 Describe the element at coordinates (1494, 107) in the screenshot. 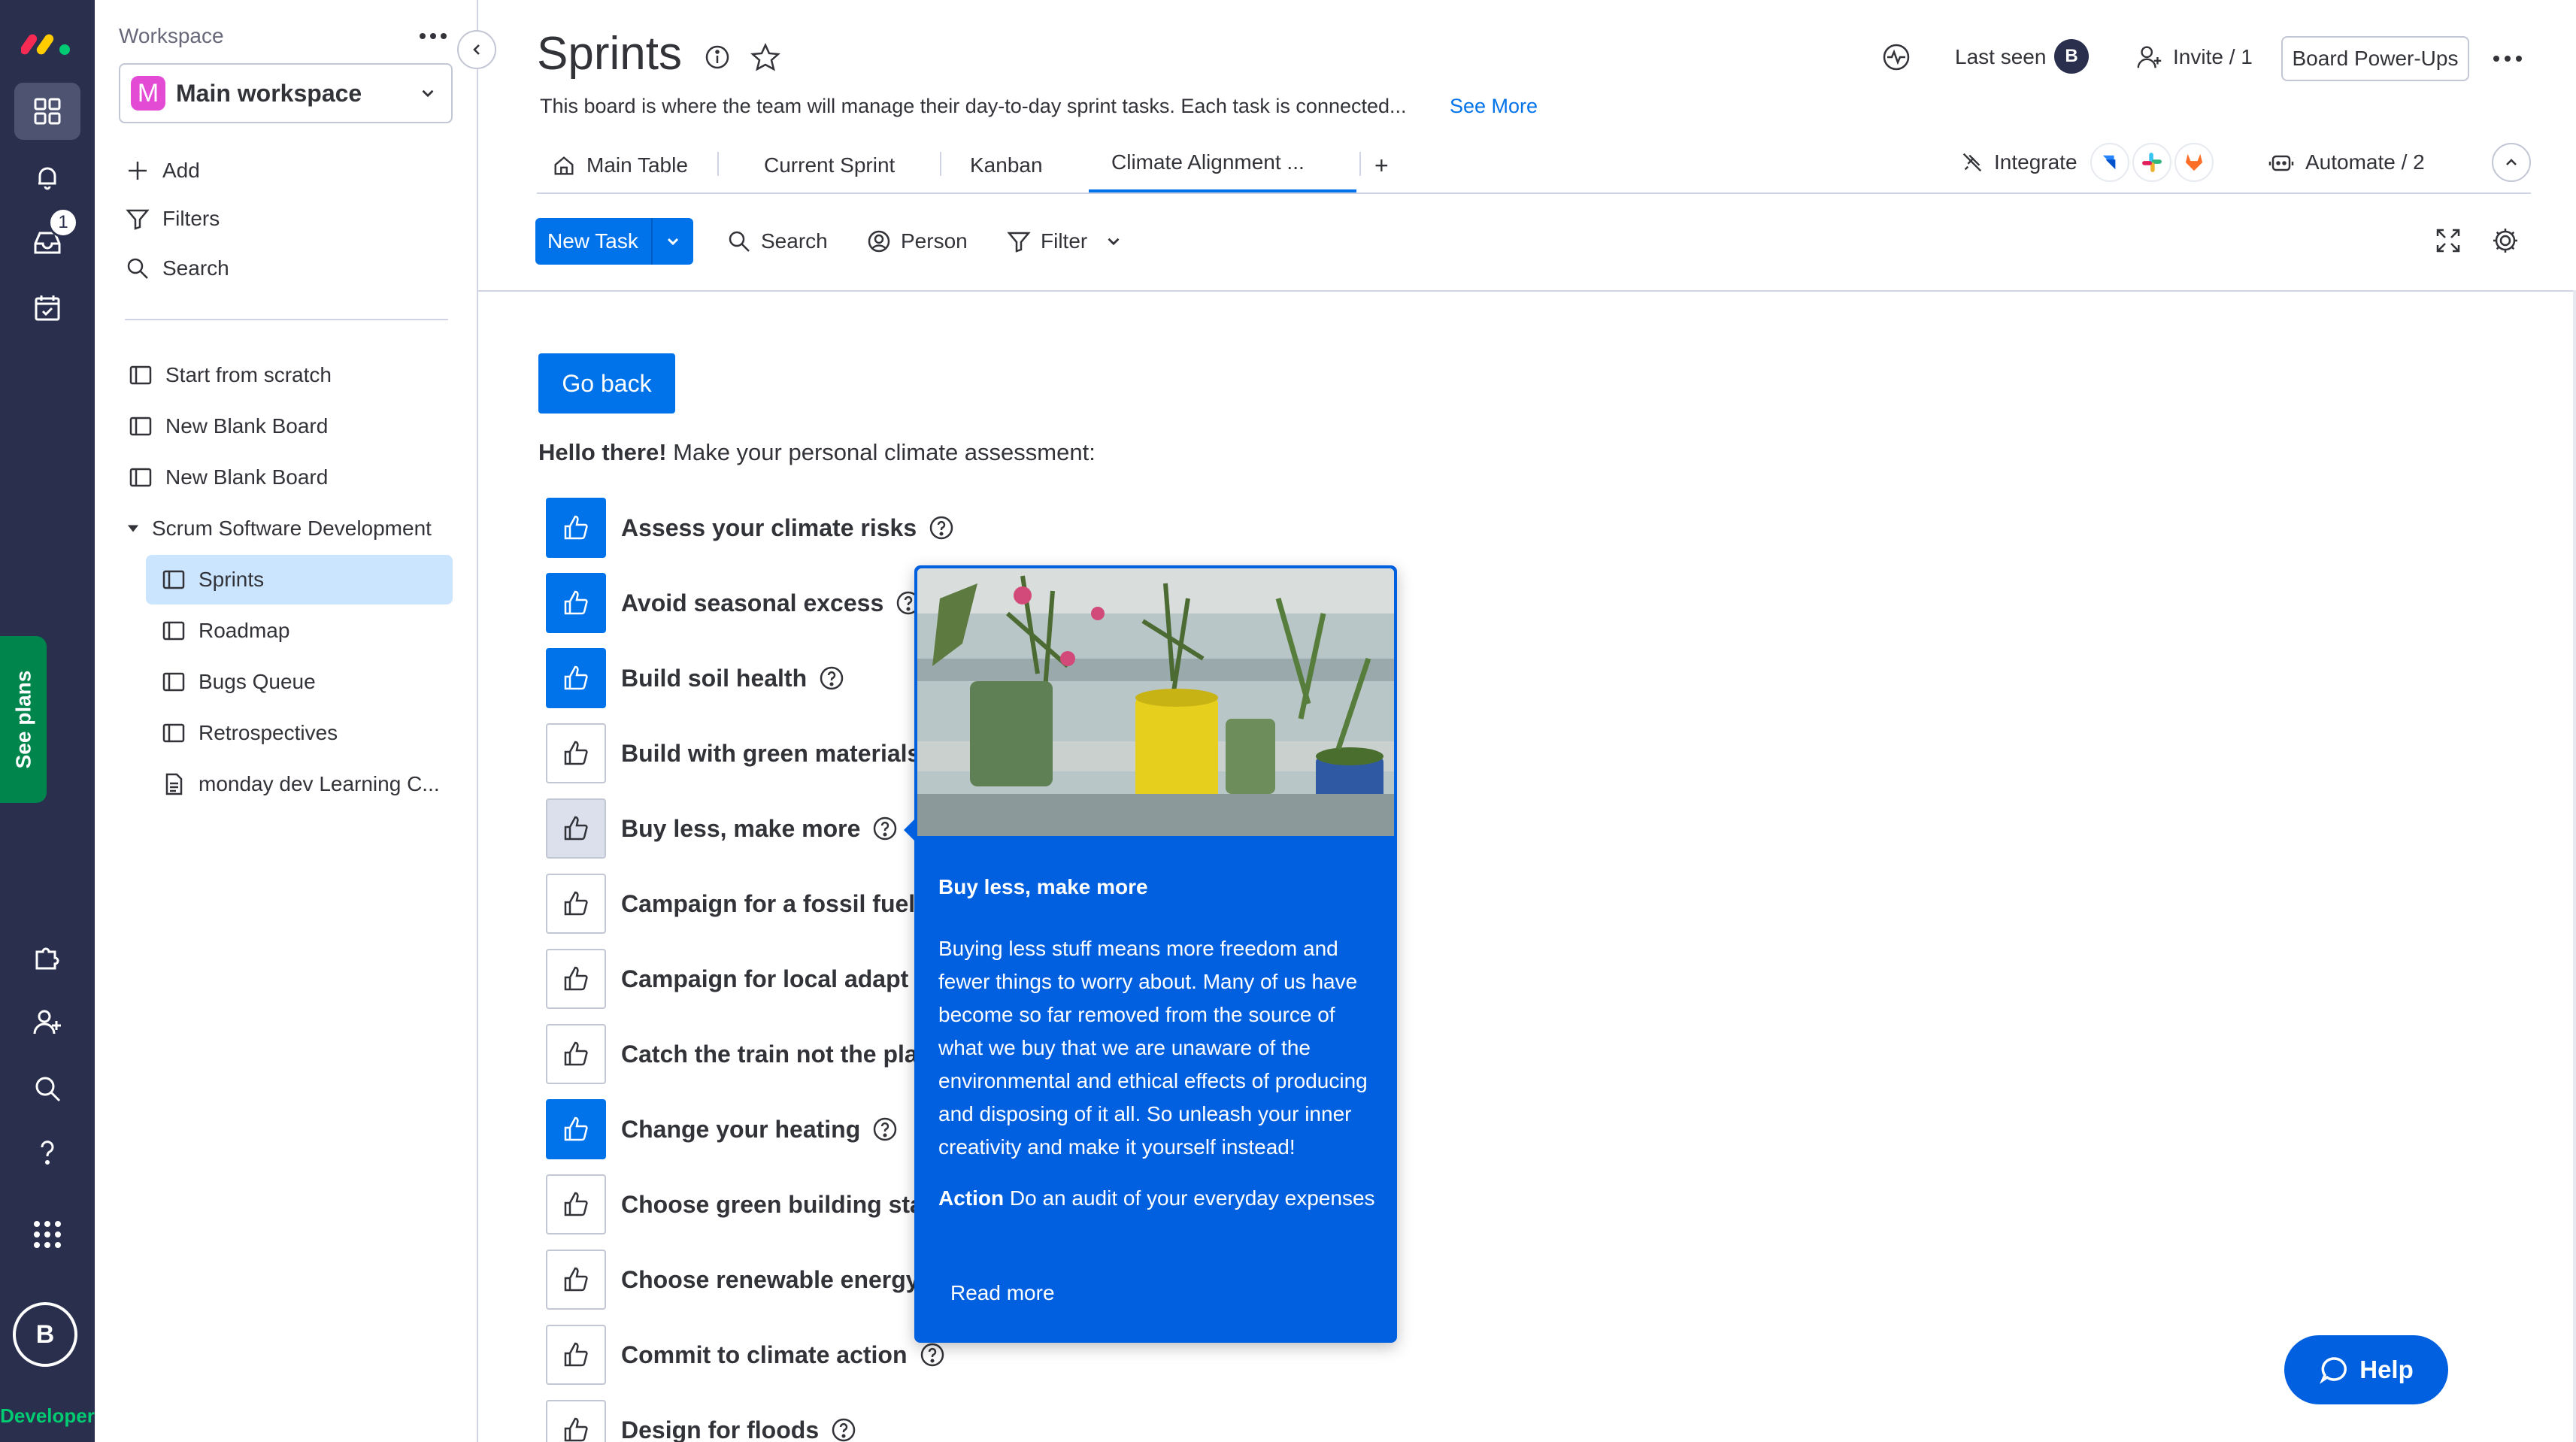

I see `see-more-link: See More` at that location.